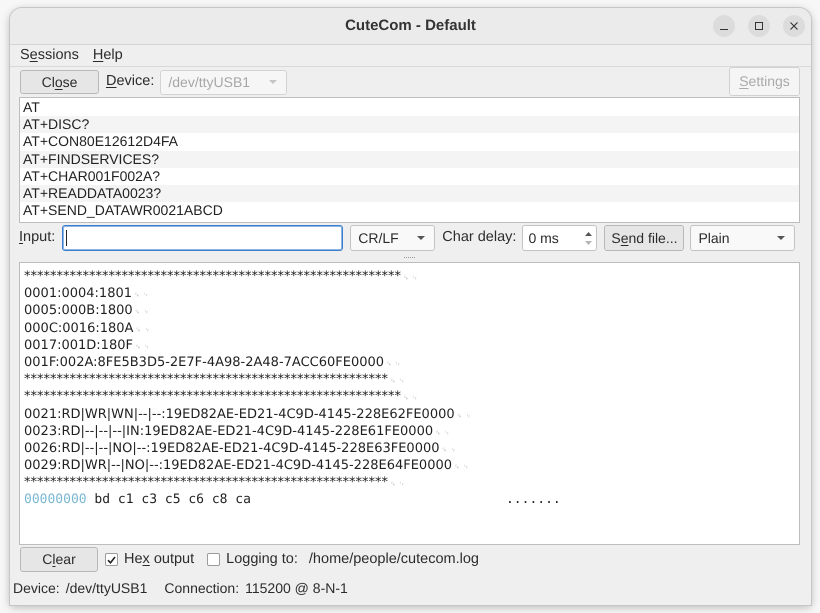 The height and width of the screenshot is (613, 820). What do you see at coordinates (743, 238) in the screenshot?
I see `format-dropdown: Plain` at bounding box center [743, 238].